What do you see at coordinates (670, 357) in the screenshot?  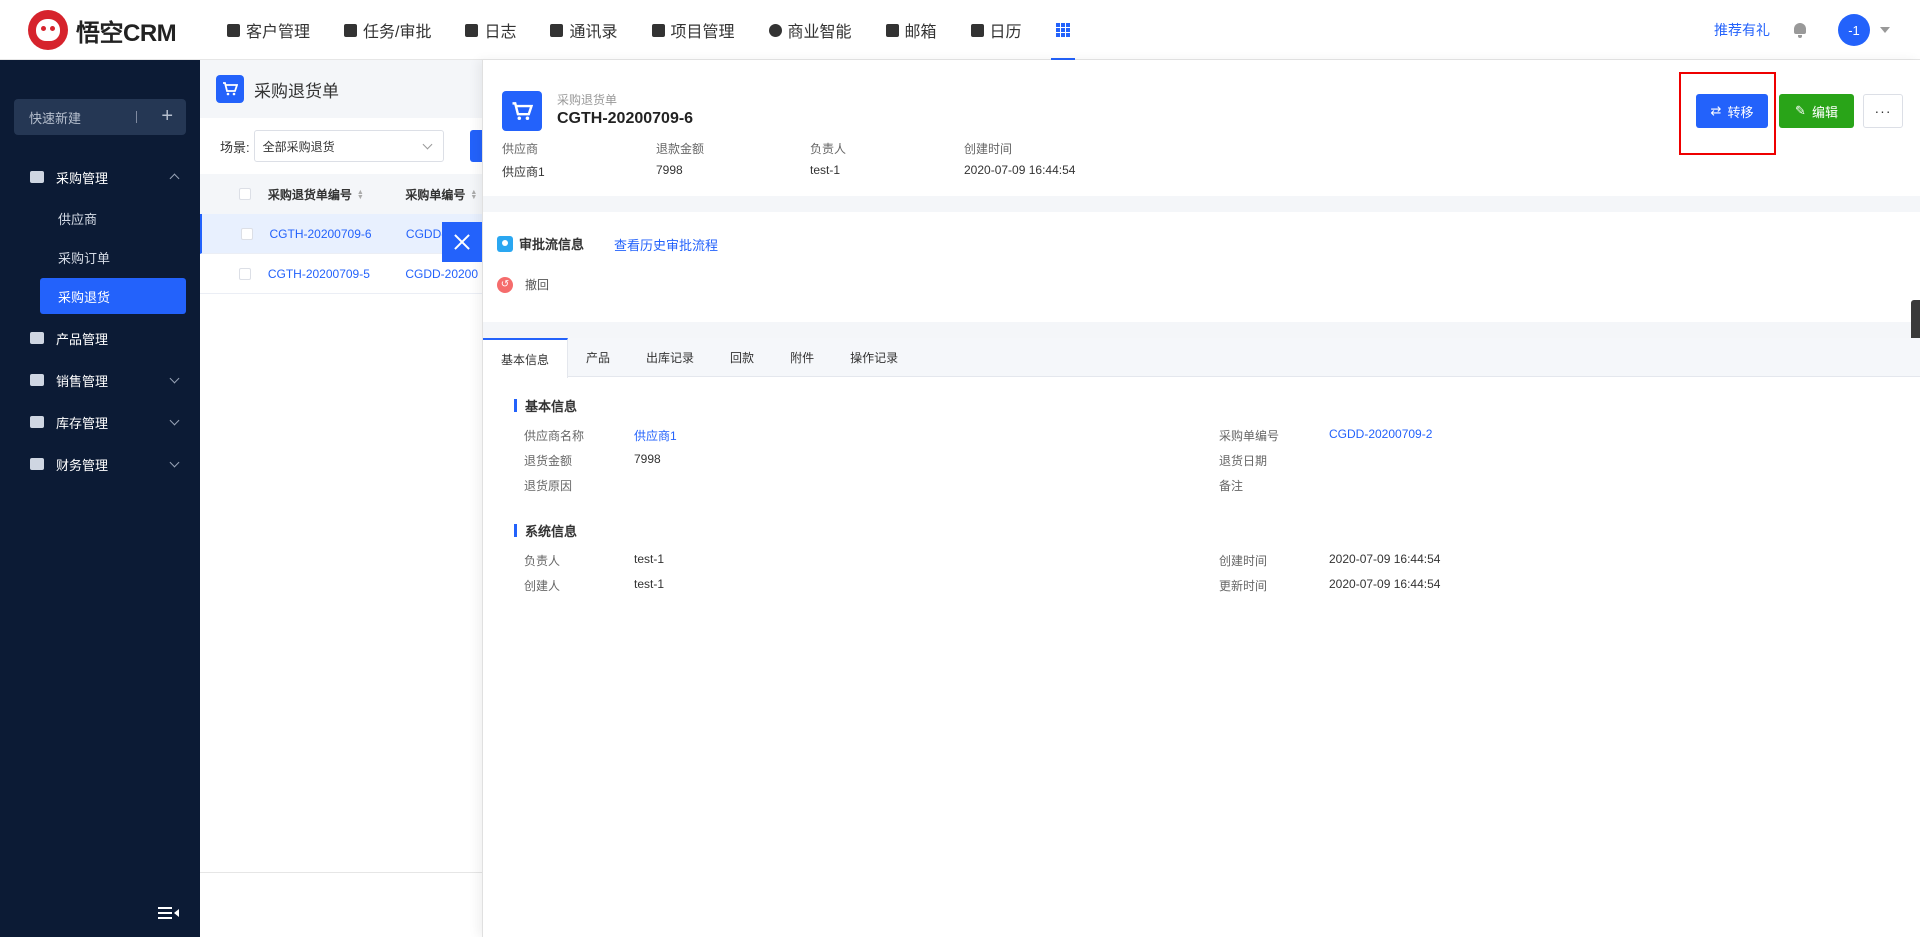 I see `tab-outbound: 出库记录` at bounding box center [670, 357].